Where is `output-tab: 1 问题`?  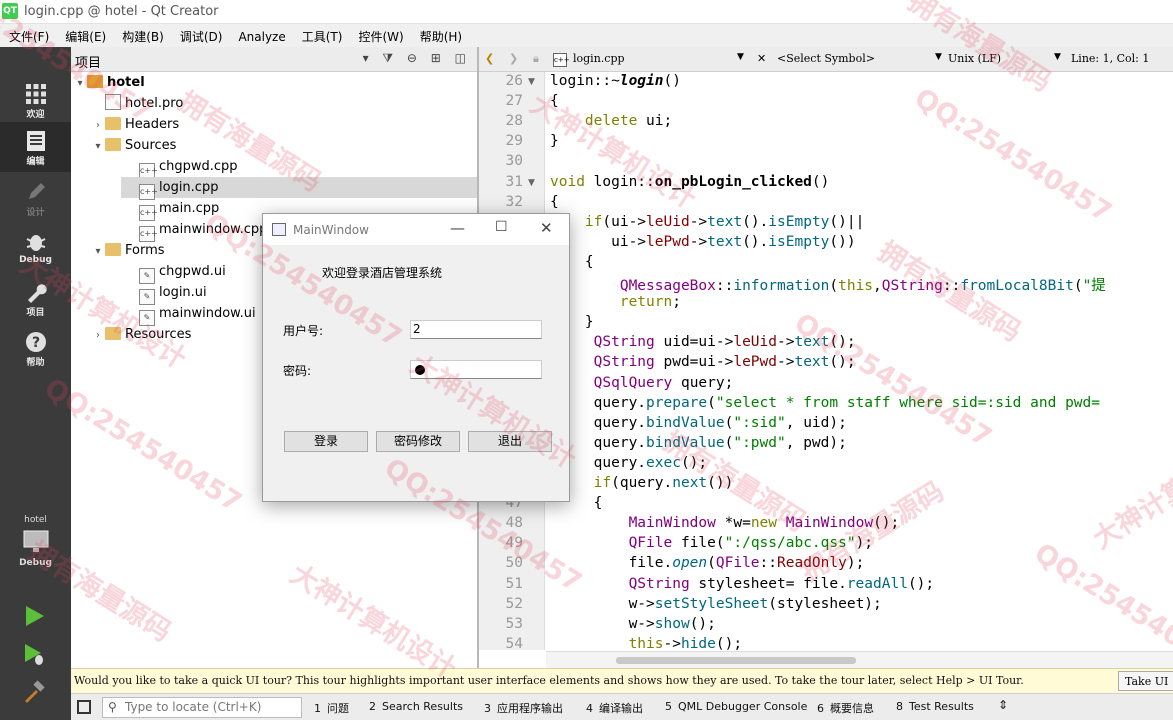
output-tab: 1 问题 is located at coordinates (331, 708).